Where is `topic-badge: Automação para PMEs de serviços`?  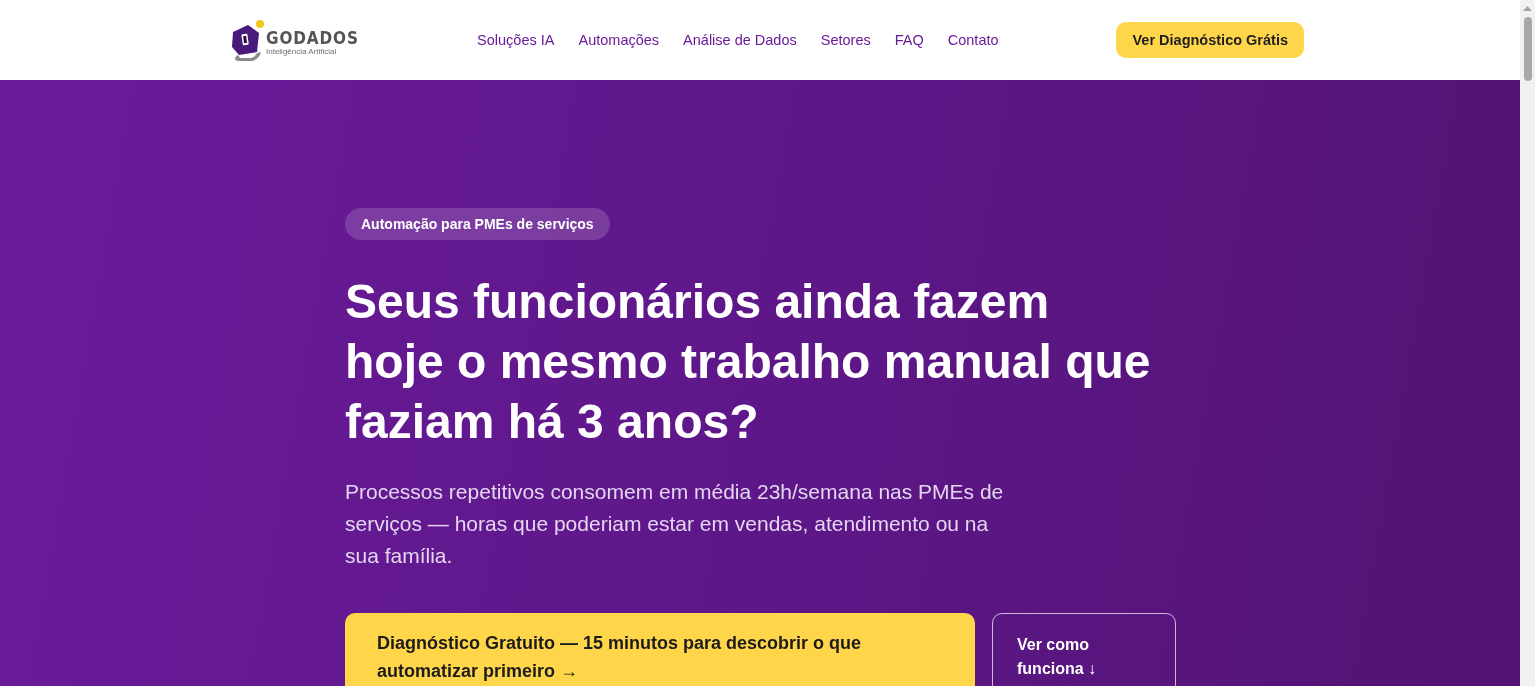 topic-badge: Automação para PMEs de serviços is located at coordinates (477, 224).